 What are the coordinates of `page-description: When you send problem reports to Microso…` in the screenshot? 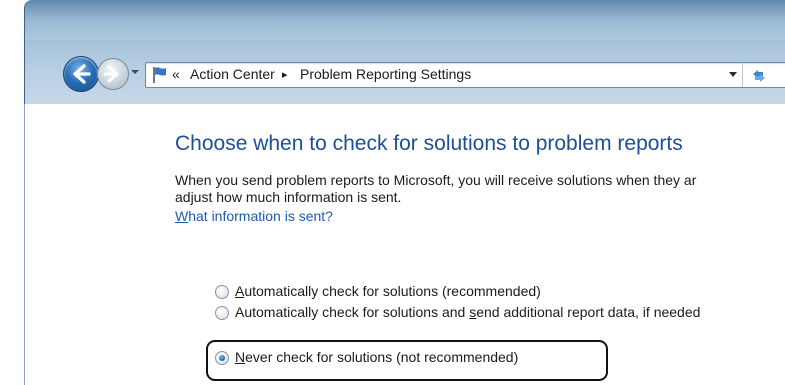 It's located at (435, 189).